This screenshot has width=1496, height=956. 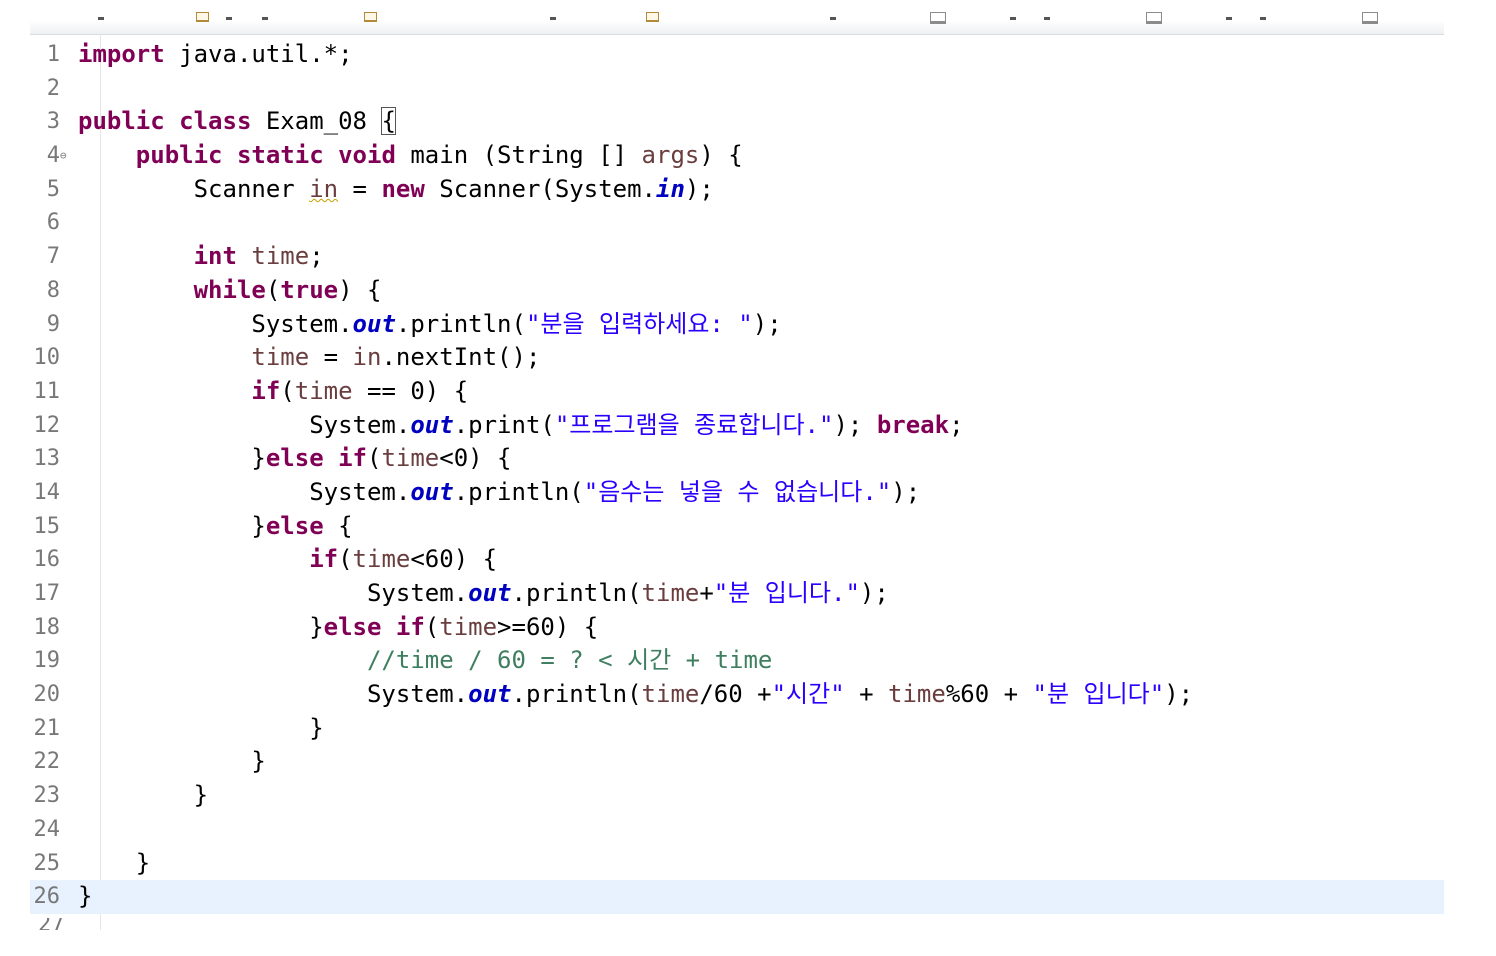 What do you see at coordinates (432, 424) in the screenshot?
I see `code-token: out` at bounding box center [432, 424].